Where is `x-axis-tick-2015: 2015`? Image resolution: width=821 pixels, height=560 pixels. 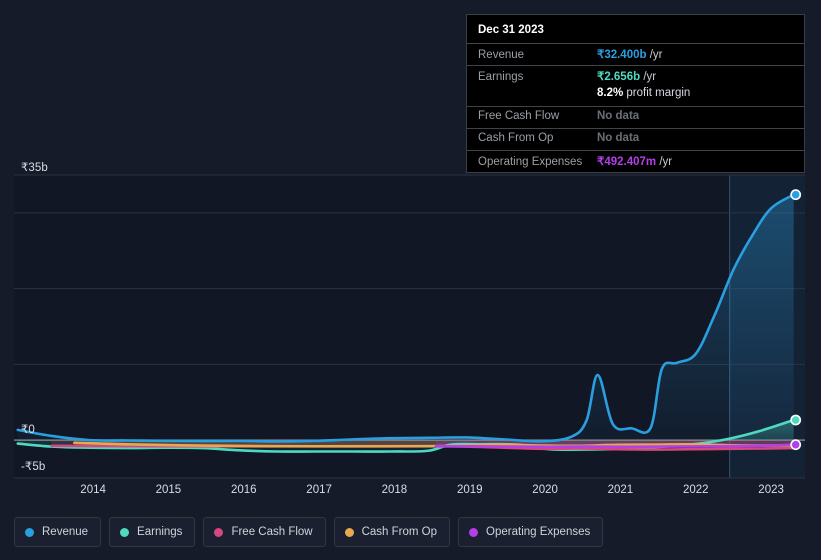 x-axis-tick-2015: 2015 is located at coordinates (168, 490).